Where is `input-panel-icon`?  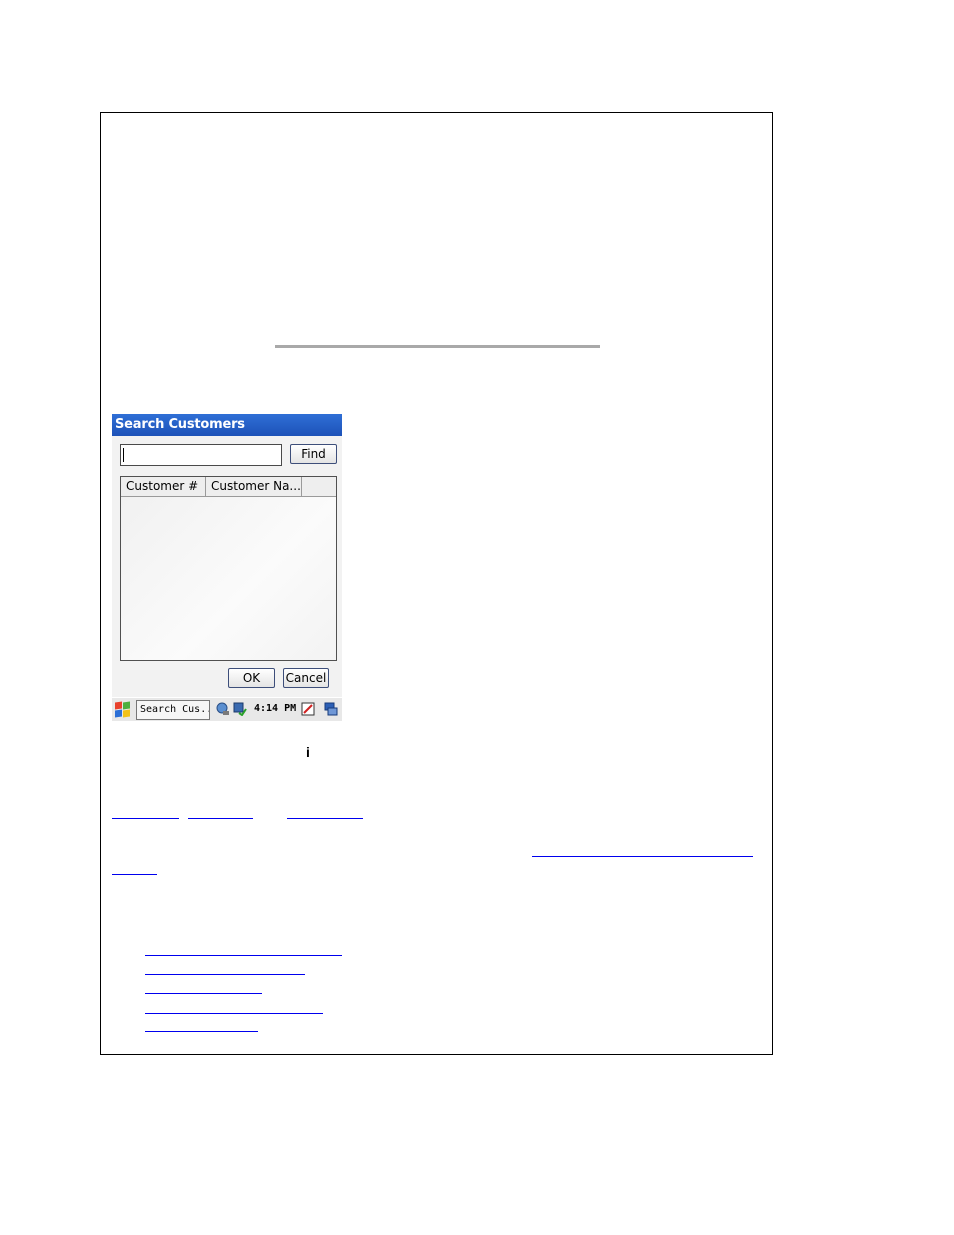 input-panel-icon is located at coordinates (308, 709).